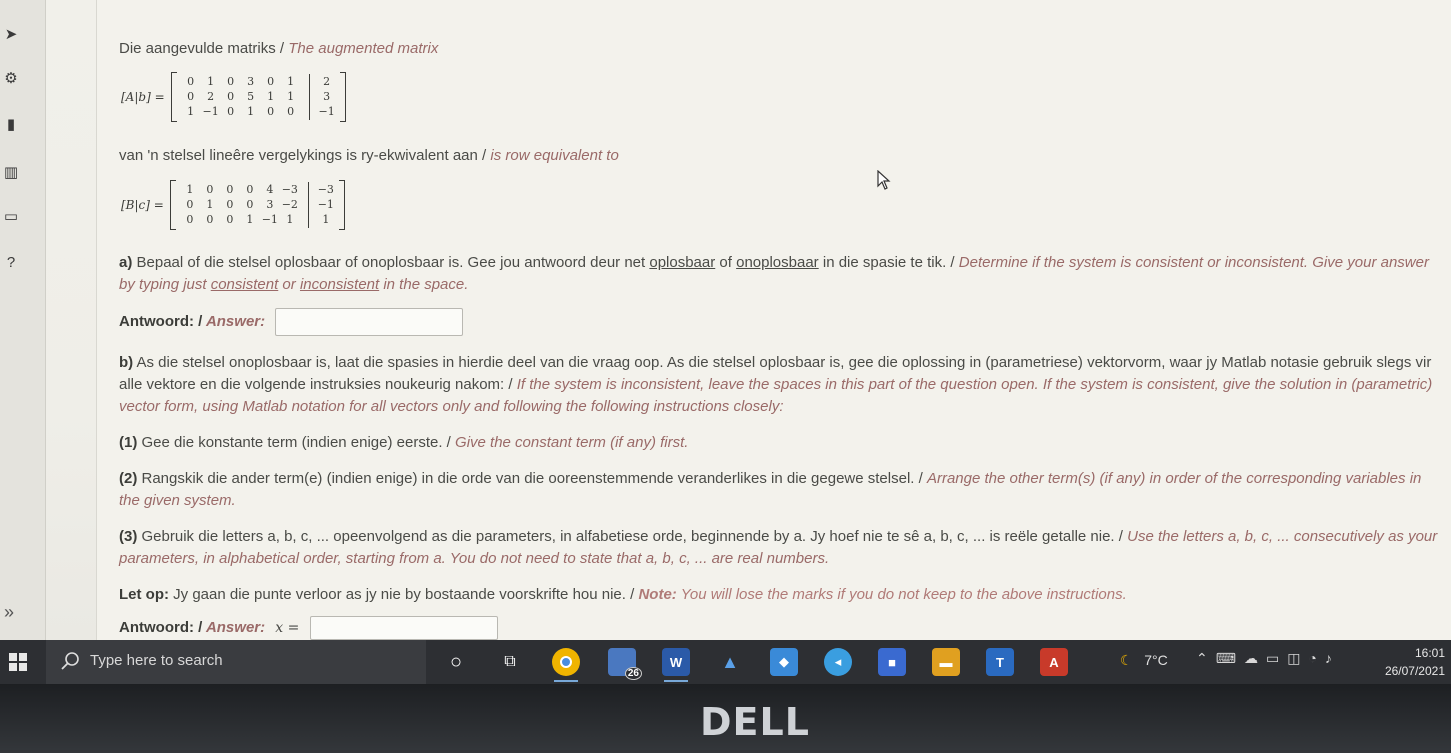 The image size is (1451, 753). I want to click on part-a-af-word: onoplosbaar, so click(777, 262).